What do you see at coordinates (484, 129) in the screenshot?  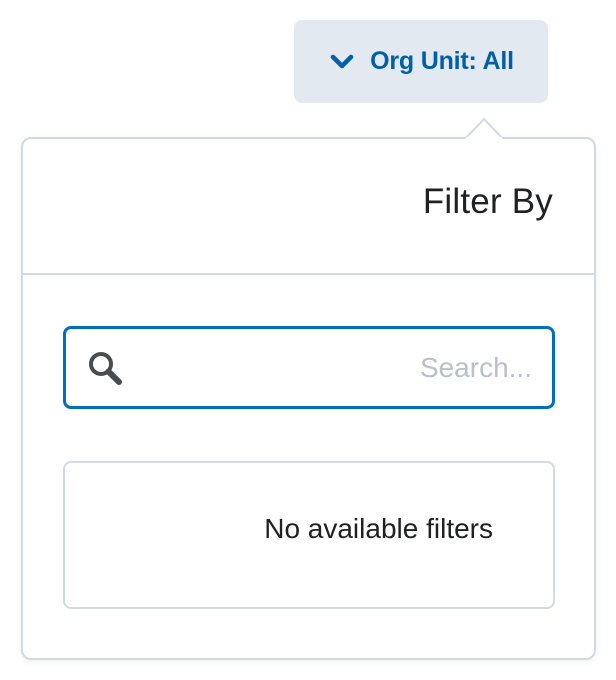 I see `popover-pointer` at bounding box center [484, 129].